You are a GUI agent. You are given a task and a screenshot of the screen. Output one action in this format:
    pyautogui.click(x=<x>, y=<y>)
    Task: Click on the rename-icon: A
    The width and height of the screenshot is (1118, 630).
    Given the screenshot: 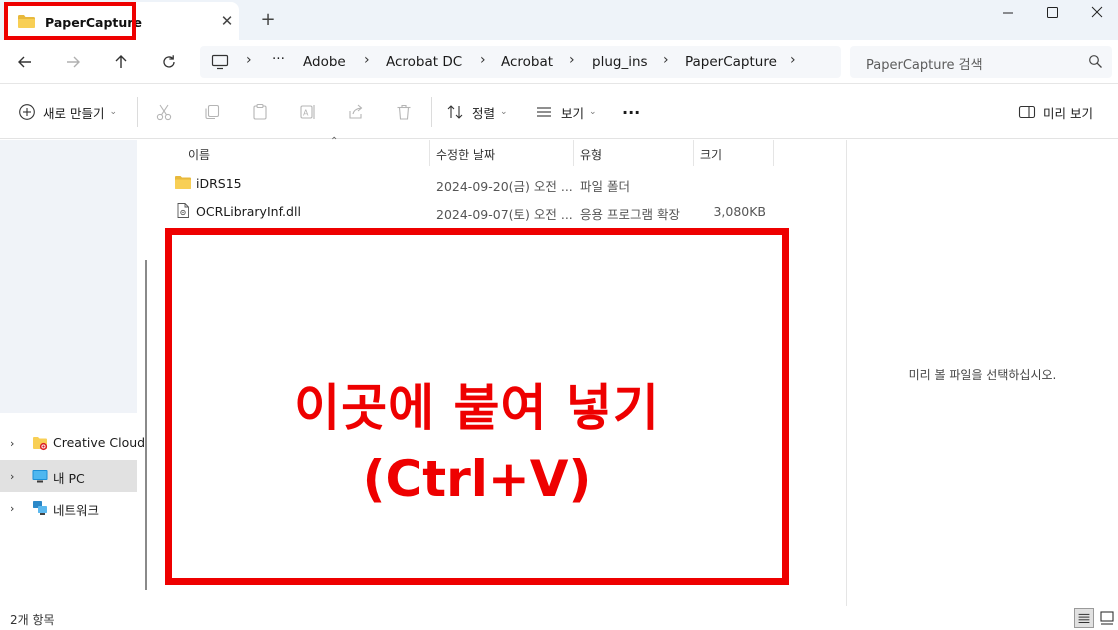 What is the action you would take?
    pyautogui.click(x=308, y=112)
    